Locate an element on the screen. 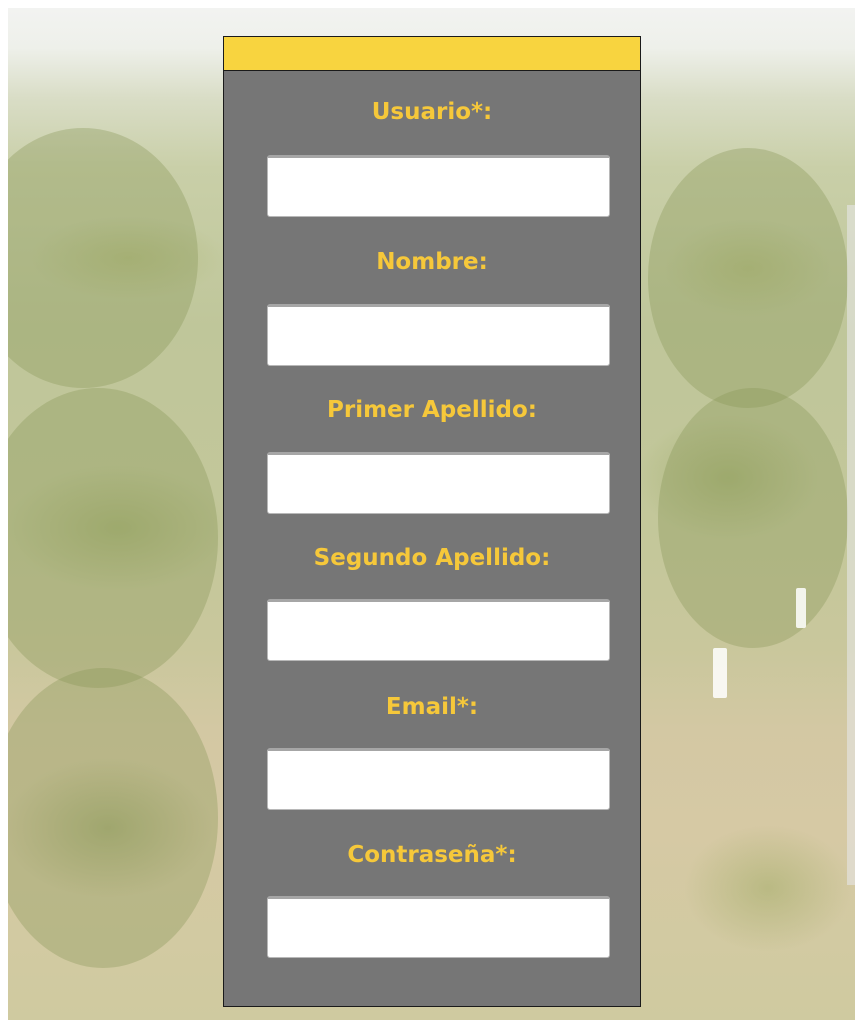 The height and width of the screenshot is (1020, 855). usuario-label: Usuario*: is located at coordinates (432, 112).